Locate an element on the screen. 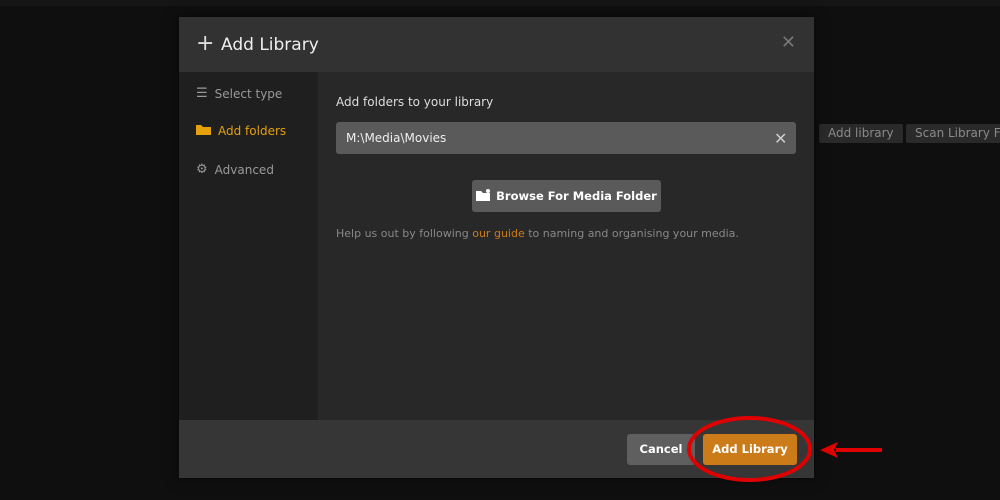 This screenshot has width=1000, height=500. sidebar-item-label: Advanced is located at coordinates (244, 169).